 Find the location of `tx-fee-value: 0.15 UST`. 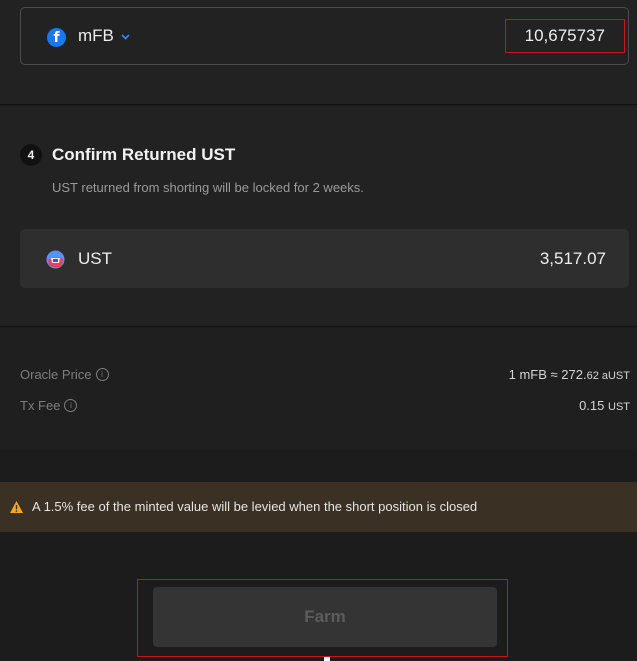

tx-fee-value: 0.15 UST is located at coordinates (604, 405).